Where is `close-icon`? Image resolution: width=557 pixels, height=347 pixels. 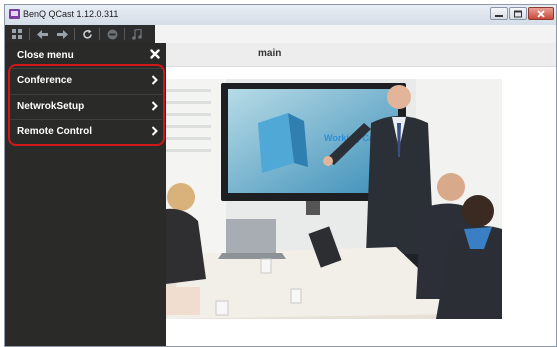
close-icon is located at coordinates (541, 13).